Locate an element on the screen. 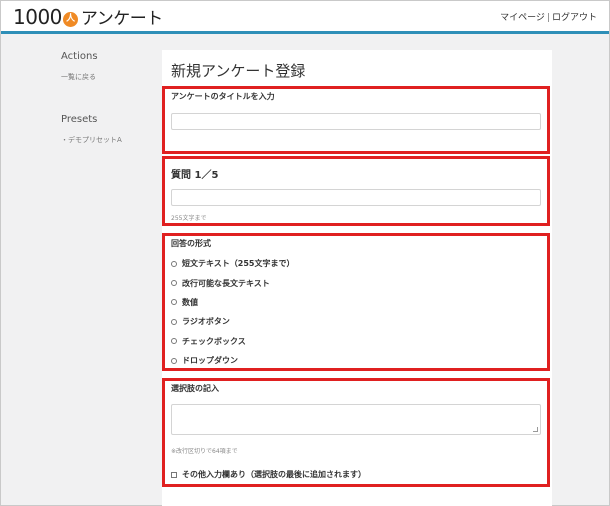 The image size is (610, 506). presets-heading: Presets is located at coordinates (79, 119).